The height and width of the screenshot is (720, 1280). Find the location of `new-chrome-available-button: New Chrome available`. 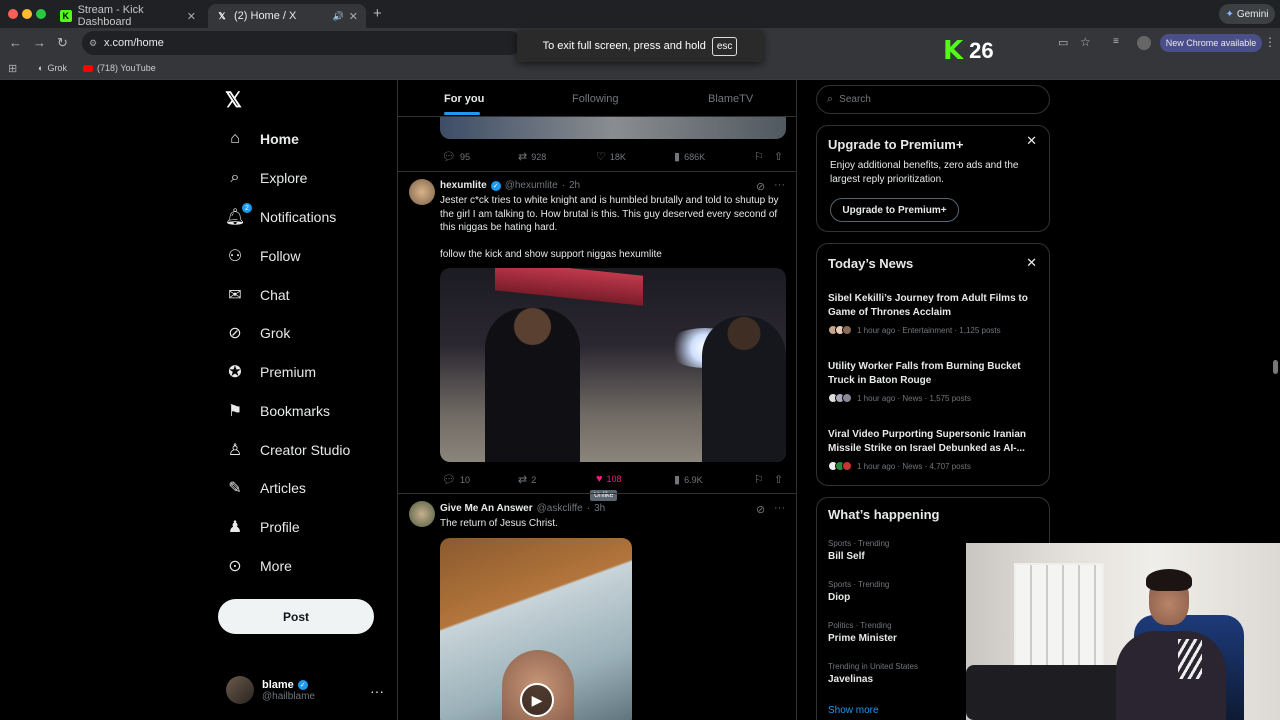

new-chrome-available-button: New Chrome available is located at coordinates (1211, 43).